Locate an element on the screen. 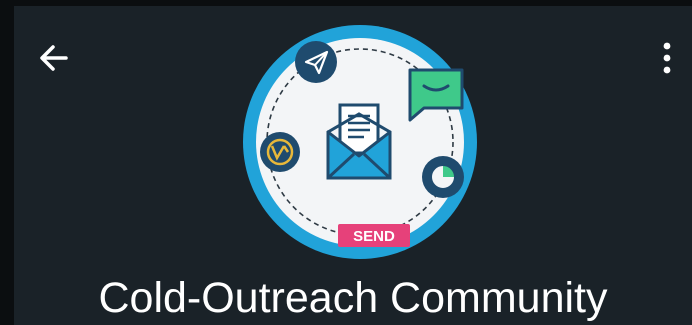  back-button is located at coordinates (54, 58).